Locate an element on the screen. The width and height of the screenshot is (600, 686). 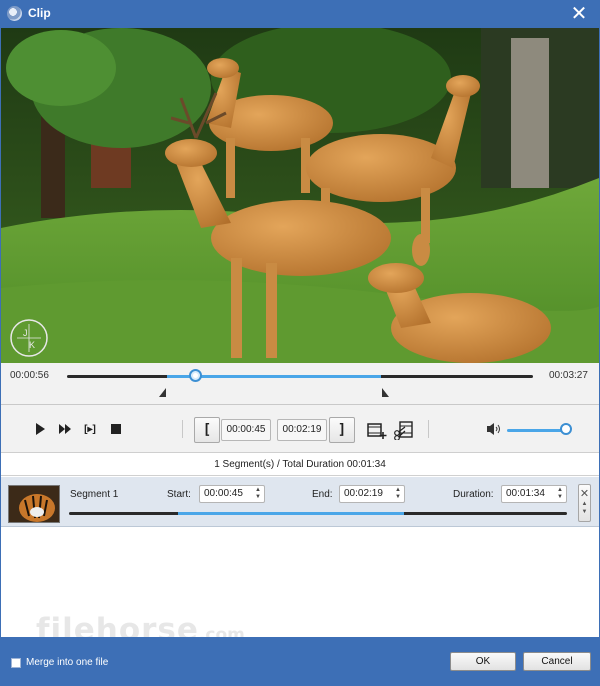
step-frame-button: [▸] is located at coordinates (90, 429).